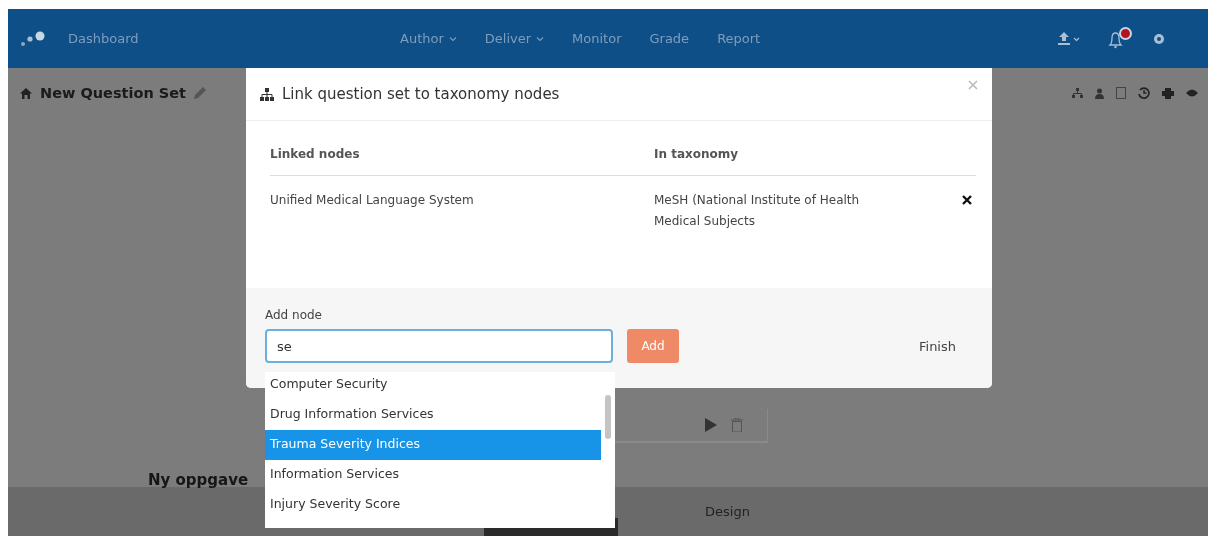 The height and width of the screenshot is (536, 1208). I want to click on nav-menu-item: Deliver, so click(514, 38).